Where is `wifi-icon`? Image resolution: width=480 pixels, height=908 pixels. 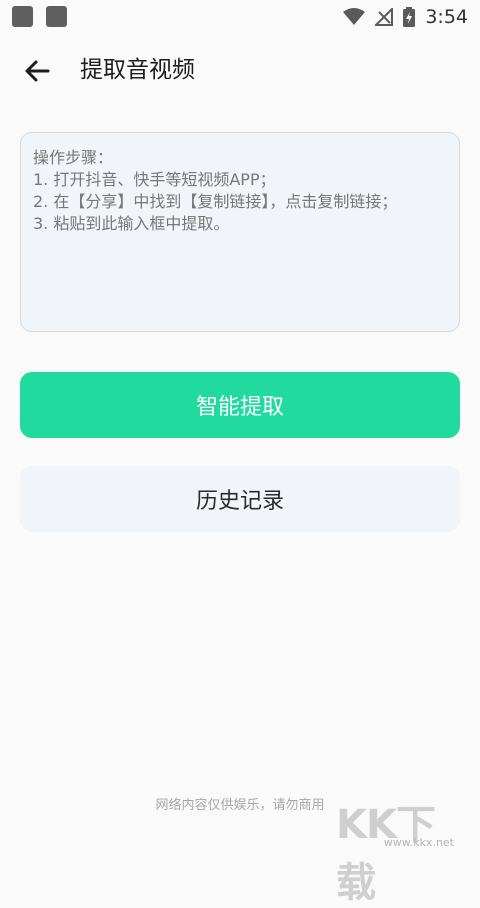
wifi-icon is located at coordinates (354, 16).